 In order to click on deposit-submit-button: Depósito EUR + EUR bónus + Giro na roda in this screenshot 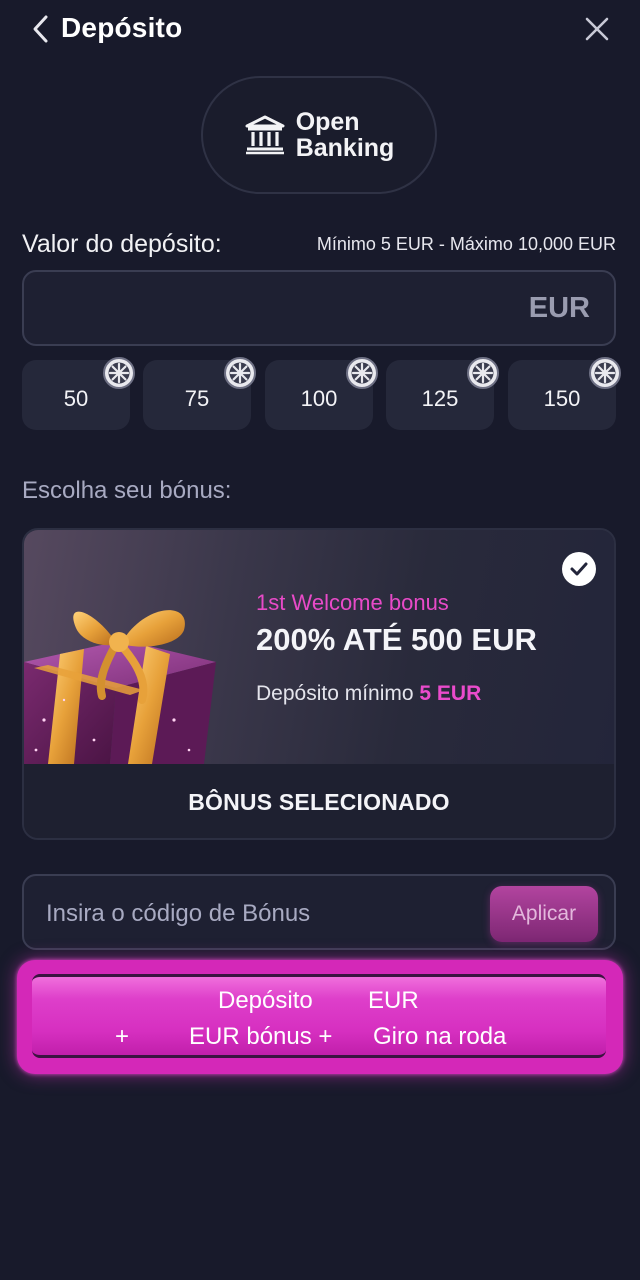, I will do `click(320, 1017)`.